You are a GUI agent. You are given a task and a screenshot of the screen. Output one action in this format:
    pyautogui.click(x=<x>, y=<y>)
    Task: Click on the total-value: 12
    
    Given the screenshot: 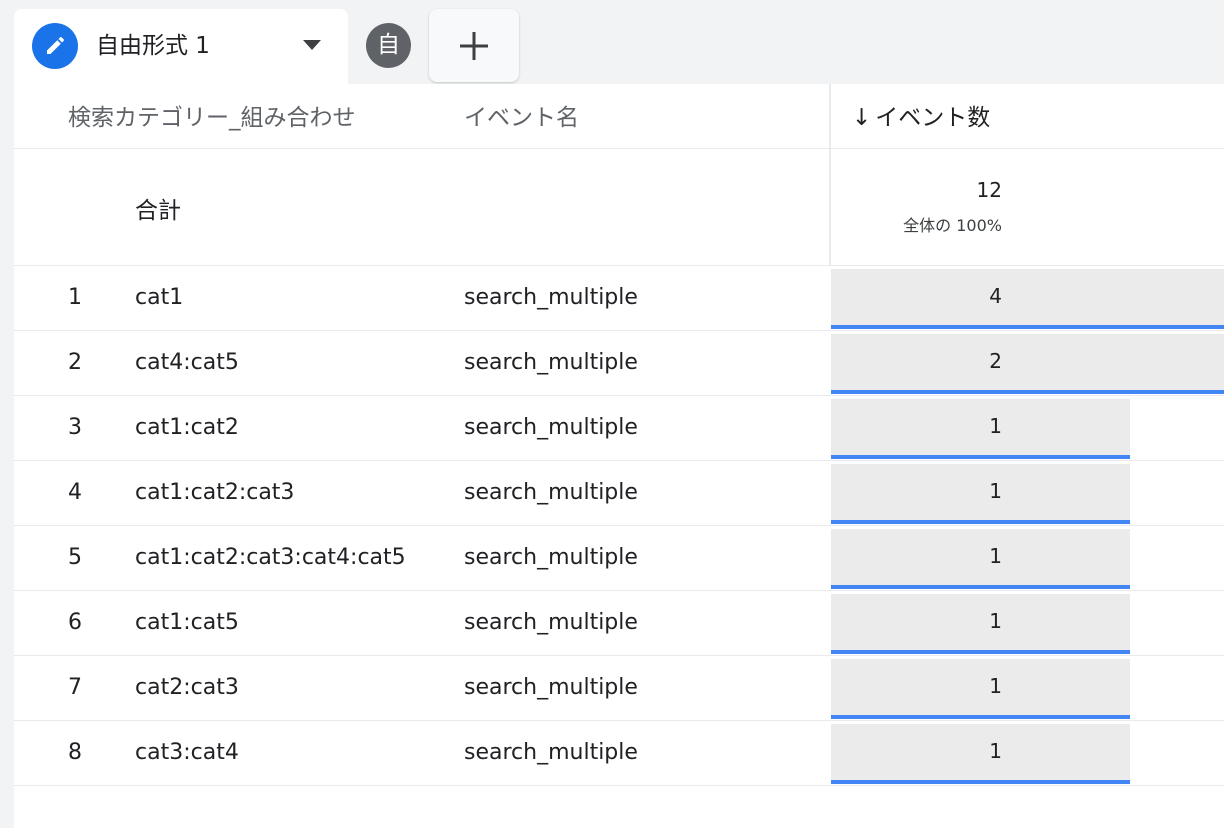 What is the action you would take?
    pyautogui.click(x=989, y=190)
    